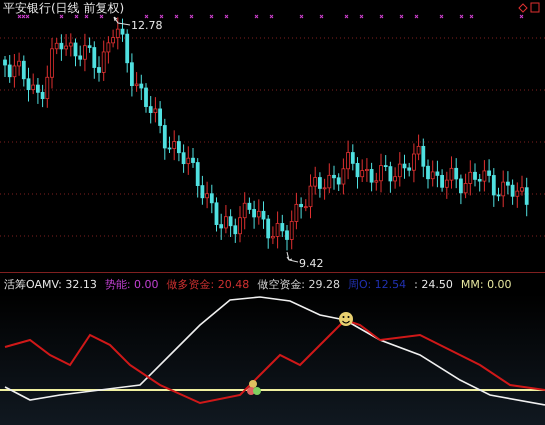 The image size is (545, 425). Describe the element at coordinates (131, 284) in the screenshot. I see `indicator-reading: 势能: 0.00` at that location.